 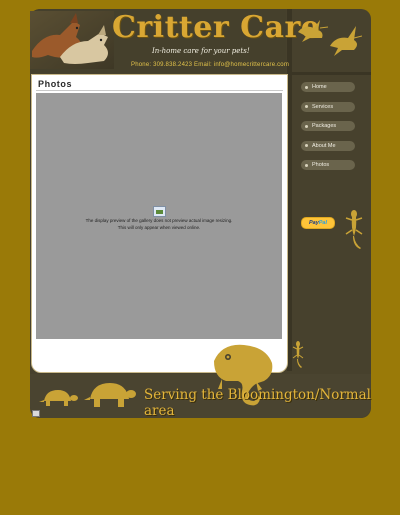 I want to click on page-title: Photos, so click(x=55, y=84).